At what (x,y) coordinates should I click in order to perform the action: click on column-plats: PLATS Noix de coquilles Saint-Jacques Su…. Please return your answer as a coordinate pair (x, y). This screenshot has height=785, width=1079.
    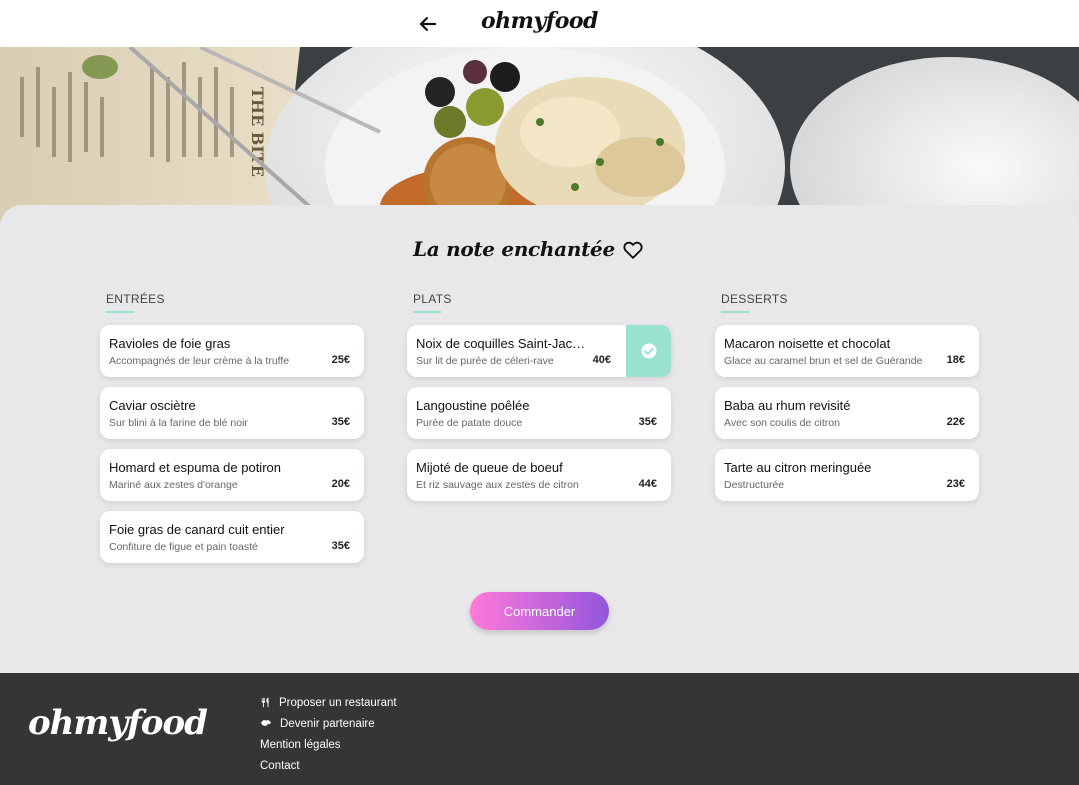
    Looking at the image, I should click on (539, 401).